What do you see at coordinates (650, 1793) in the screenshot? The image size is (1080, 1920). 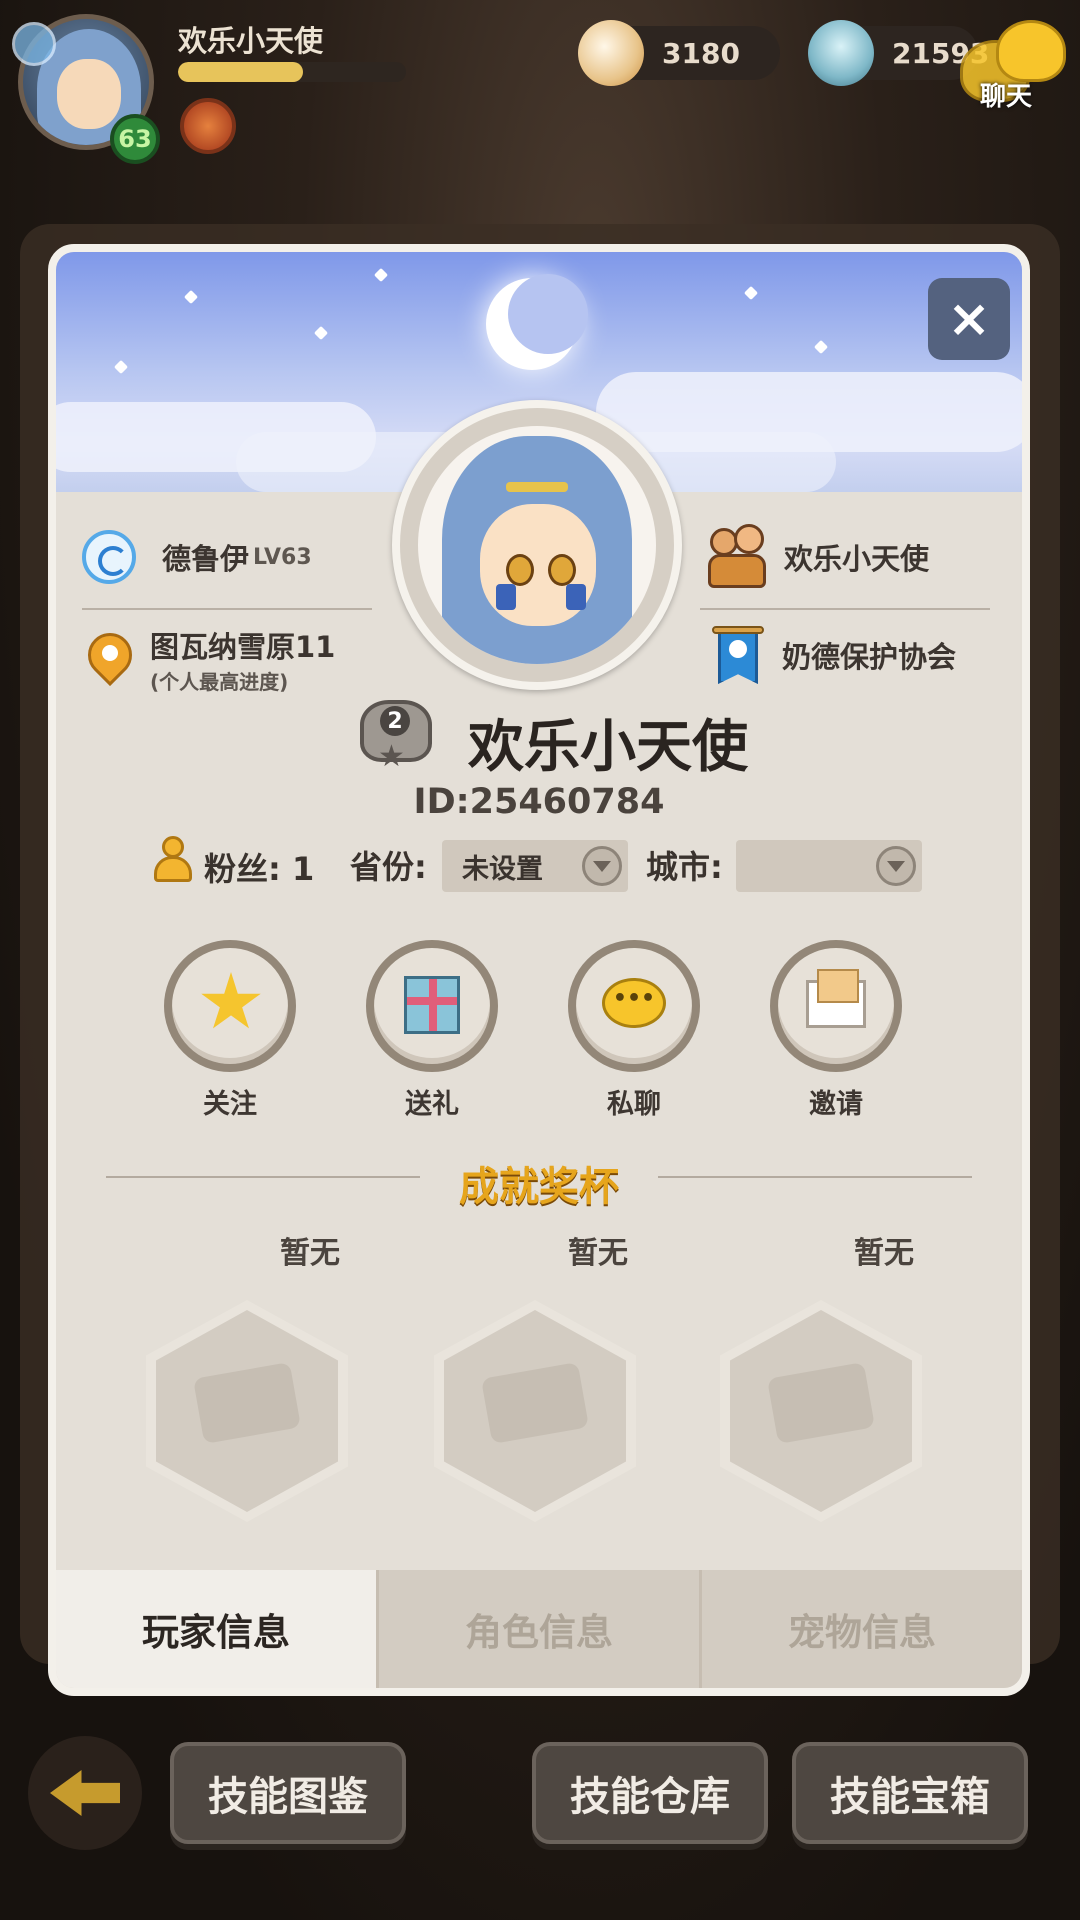 I see `skill-storage-button: 技能仓库` at bounding box center [650, 1793].